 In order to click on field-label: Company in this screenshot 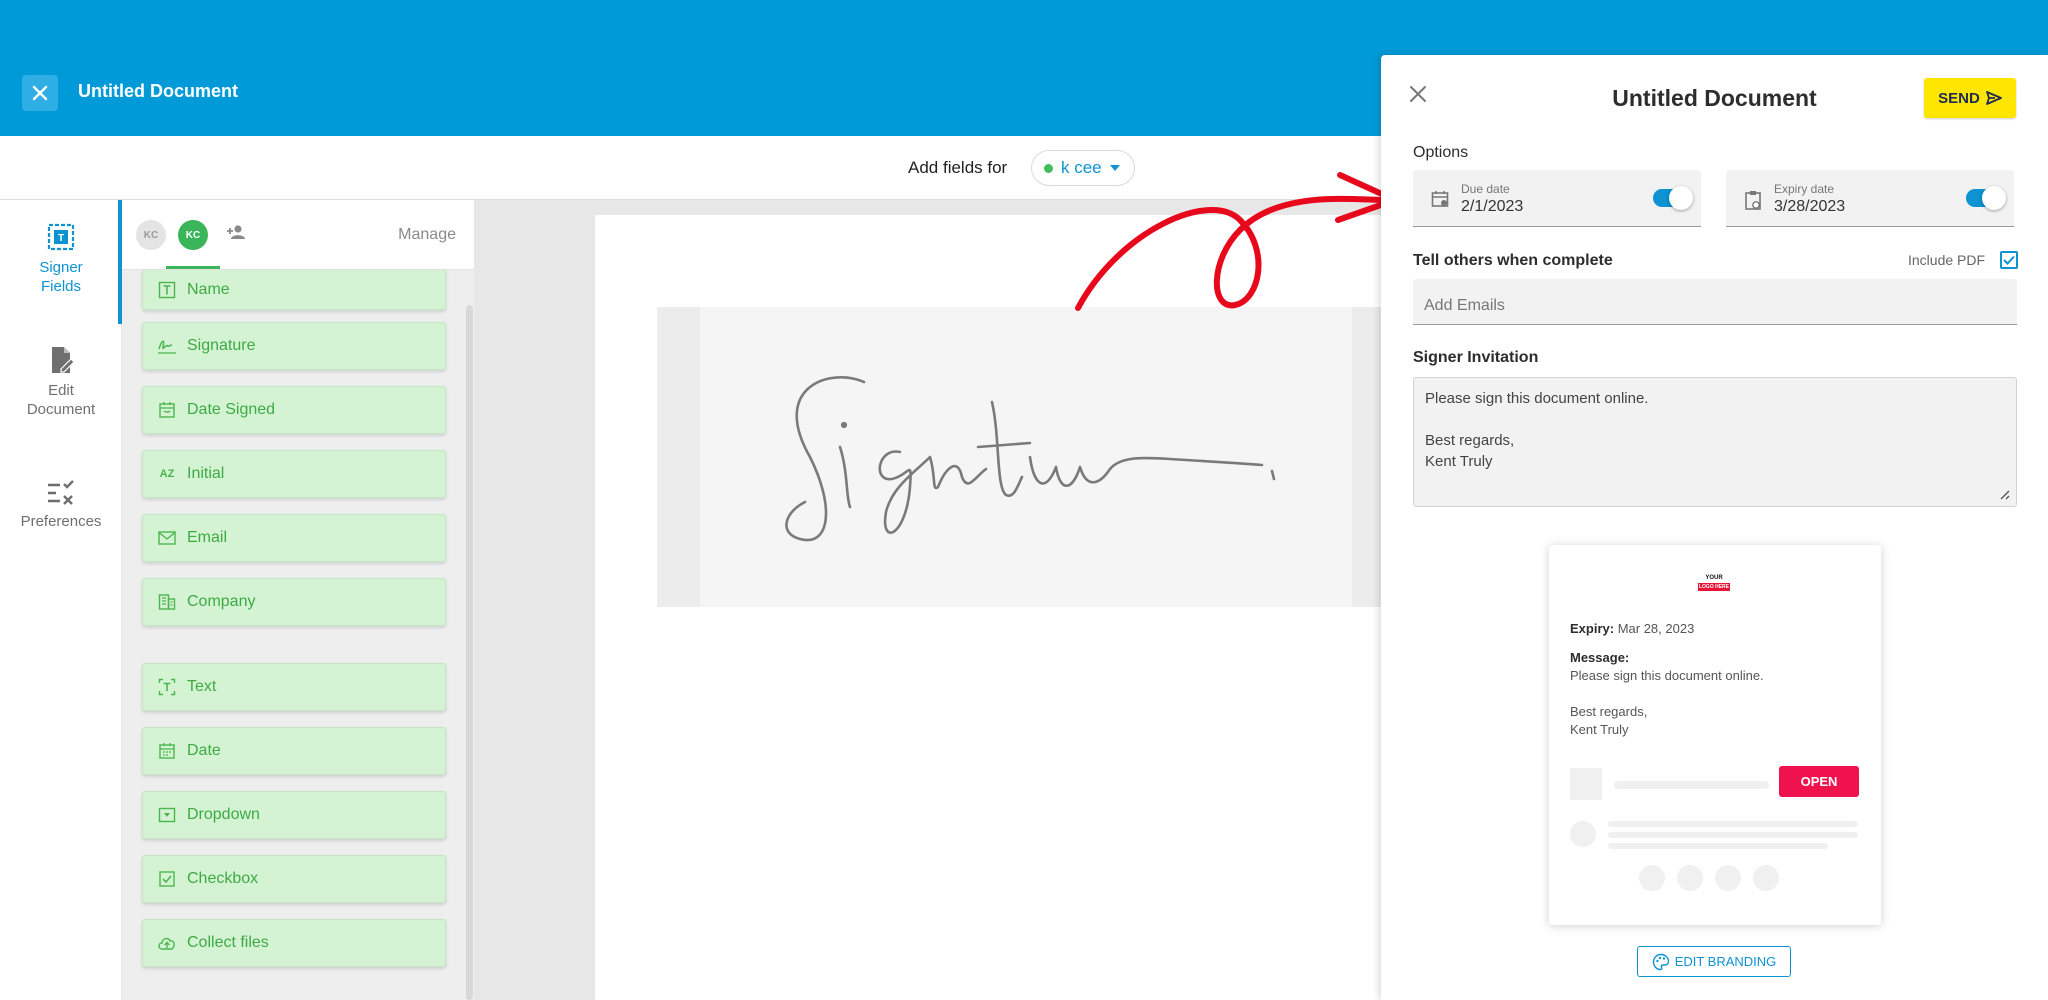, I will do `click(221, 601)`.